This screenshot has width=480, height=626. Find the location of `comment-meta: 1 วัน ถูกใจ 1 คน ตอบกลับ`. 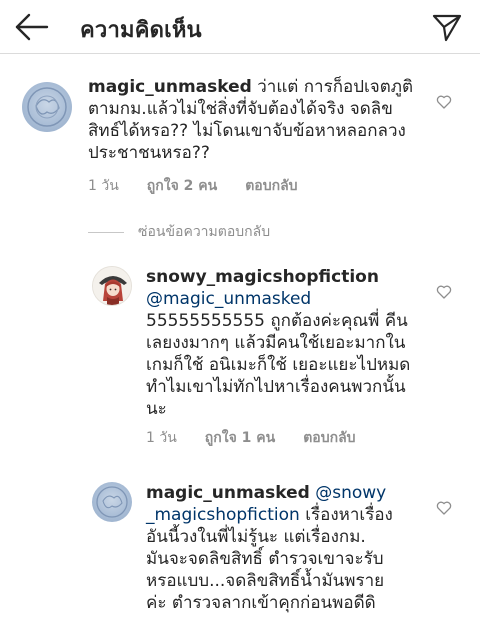

comment-meta: 1 วัน ถูกใจ 1 คน ตอบกลับ is located at coordinates (265, 438).